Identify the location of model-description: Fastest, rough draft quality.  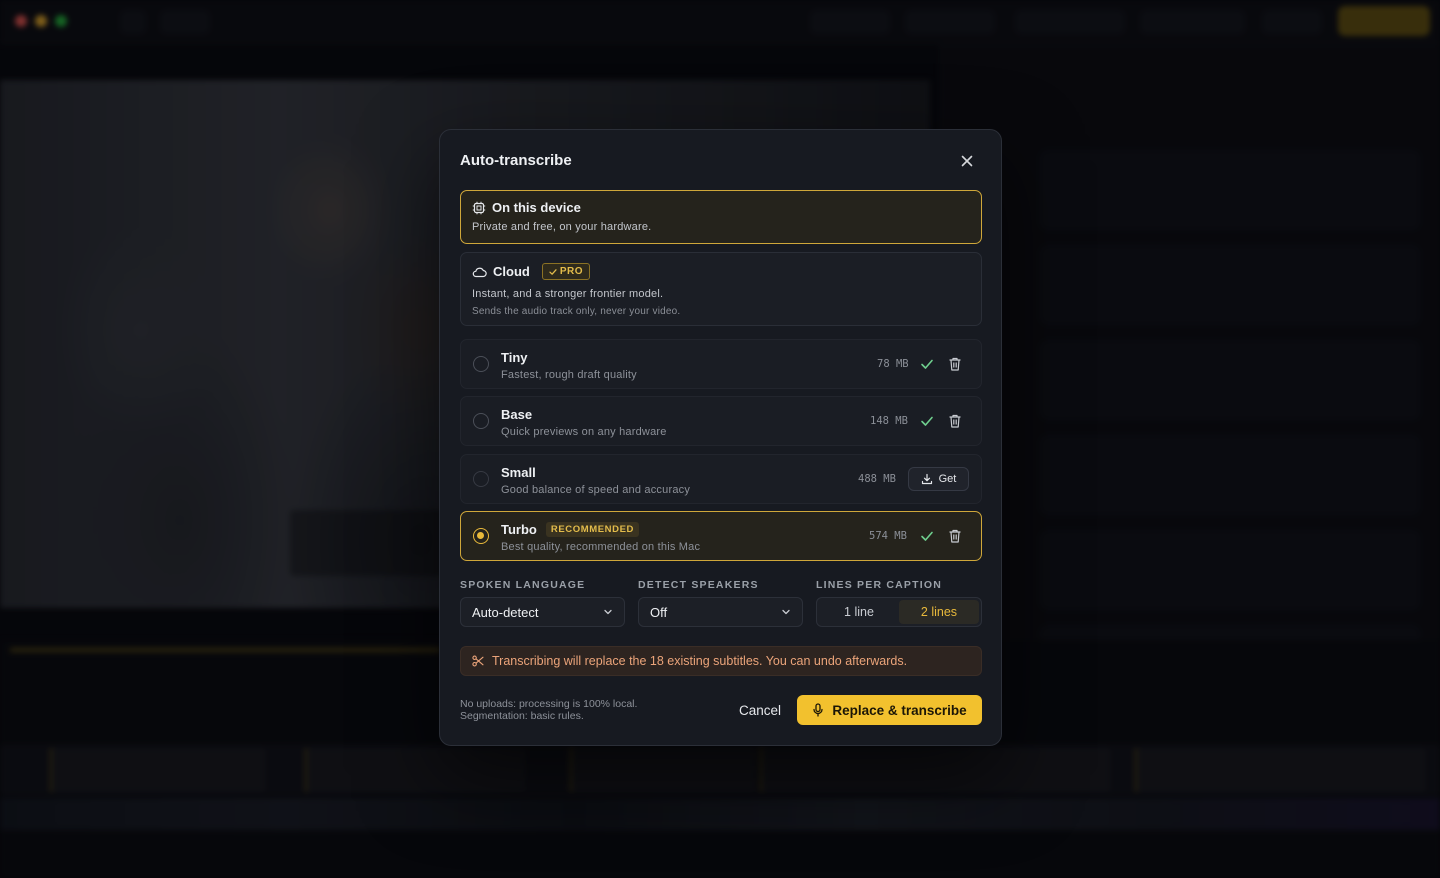
(569, 375).